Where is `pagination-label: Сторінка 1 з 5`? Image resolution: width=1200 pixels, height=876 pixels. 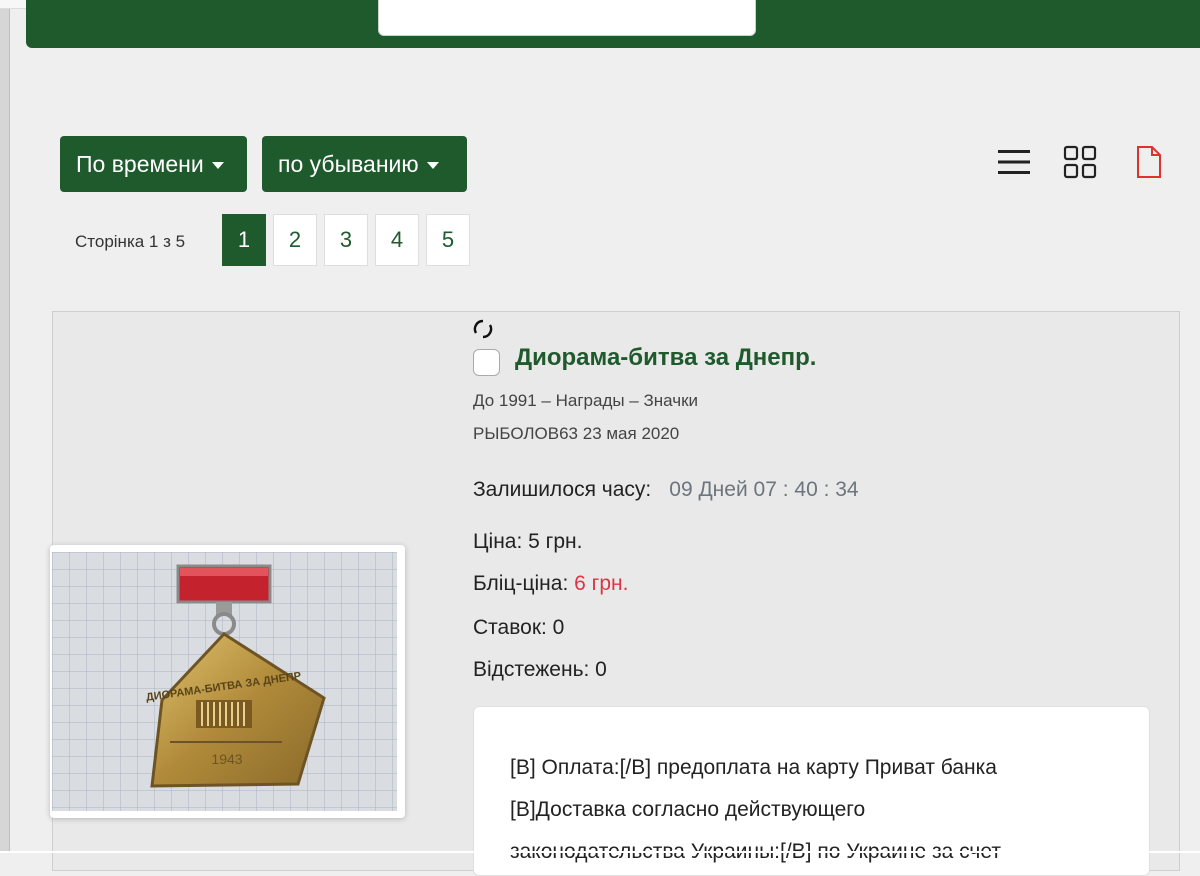
pagination-label: Сторінка 1 з 5 is located at coordinates (130, 241).